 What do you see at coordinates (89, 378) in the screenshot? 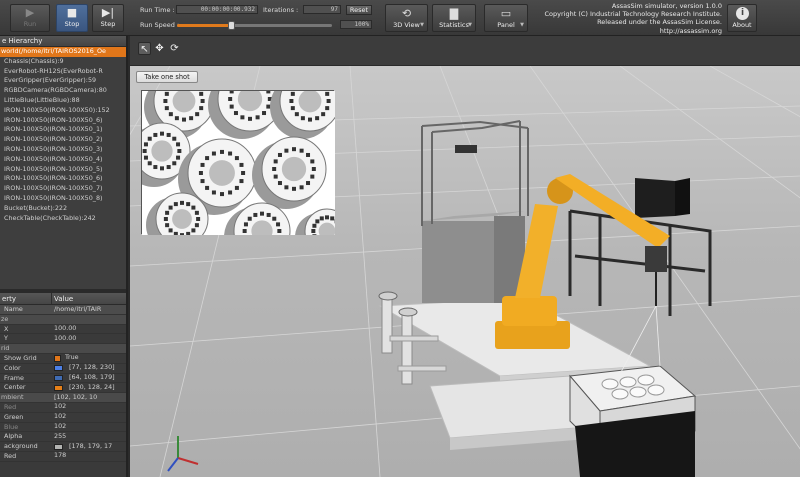
I see `property-value: [64, 108, 179]` at bounding box center [89, 378].